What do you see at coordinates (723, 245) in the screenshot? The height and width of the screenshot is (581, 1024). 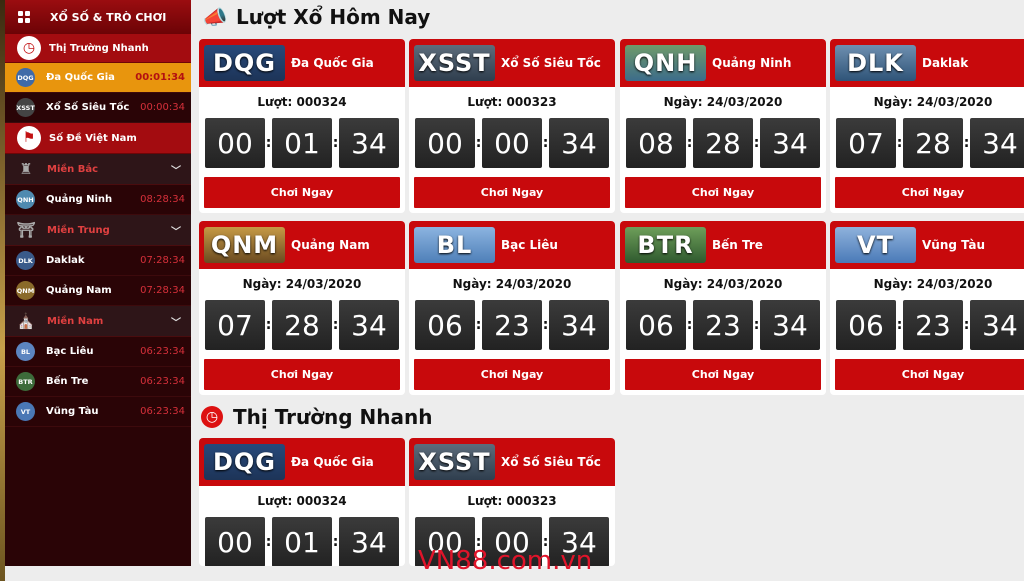 I see `card-header: BTR Bến Tre` at bounding box center [723, 245].